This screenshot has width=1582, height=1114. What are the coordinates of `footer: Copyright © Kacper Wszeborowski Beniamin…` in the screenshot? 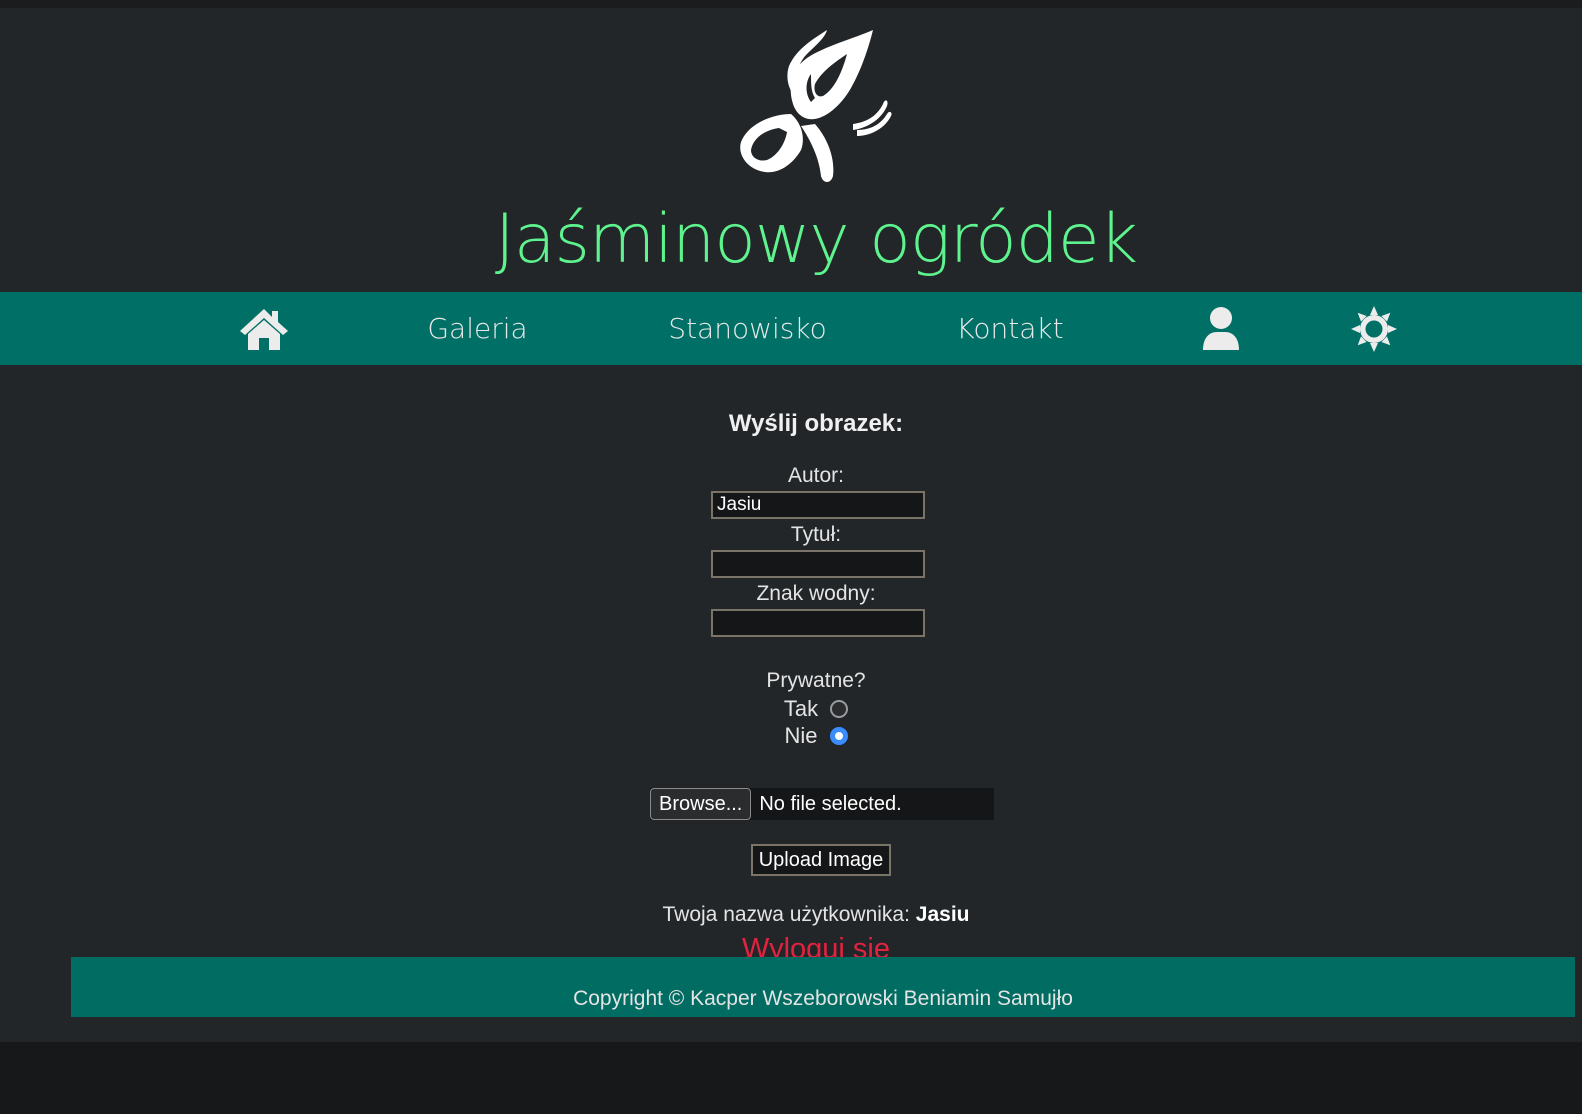 It's located at (823, 987).